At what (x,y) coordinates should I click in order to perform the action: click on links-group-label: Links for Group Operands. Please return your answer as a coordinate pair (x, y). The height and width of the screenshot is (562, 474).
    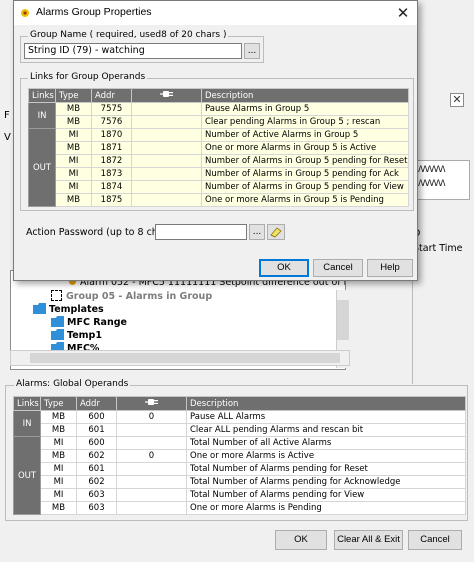
    Looking at the image, I should click on (88, 77).